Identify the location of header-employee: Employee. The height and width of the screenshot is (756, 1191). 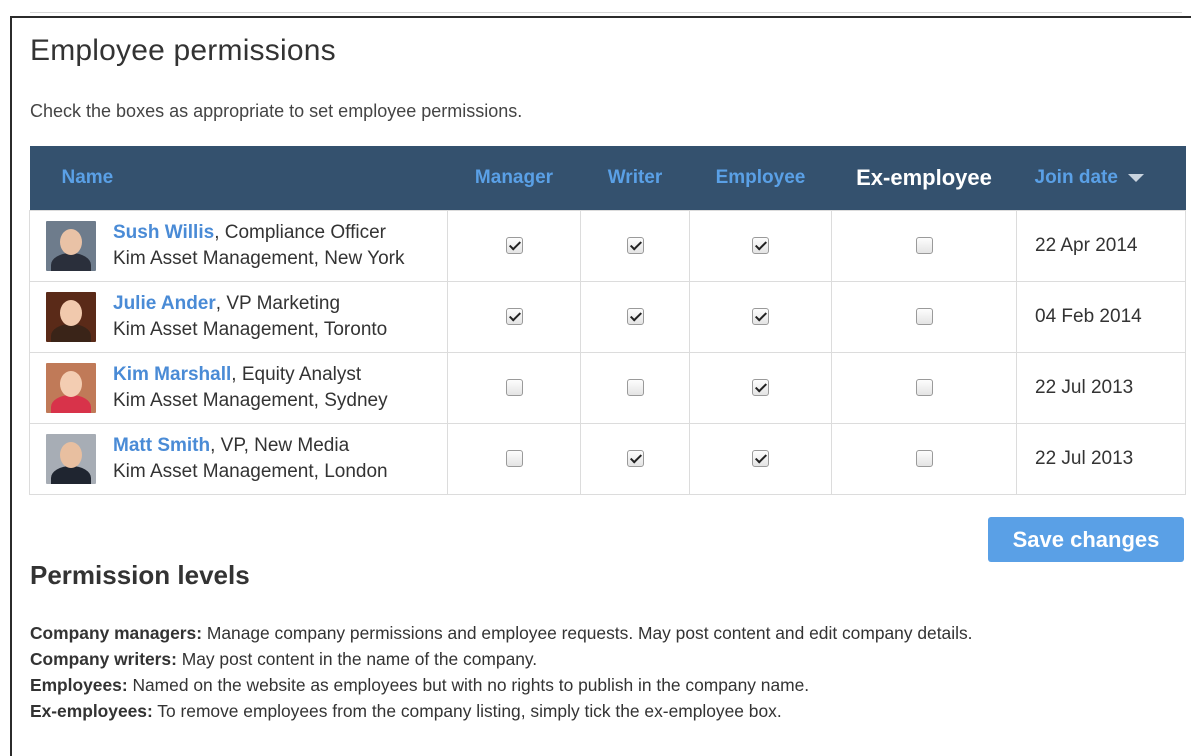
(761, 178).